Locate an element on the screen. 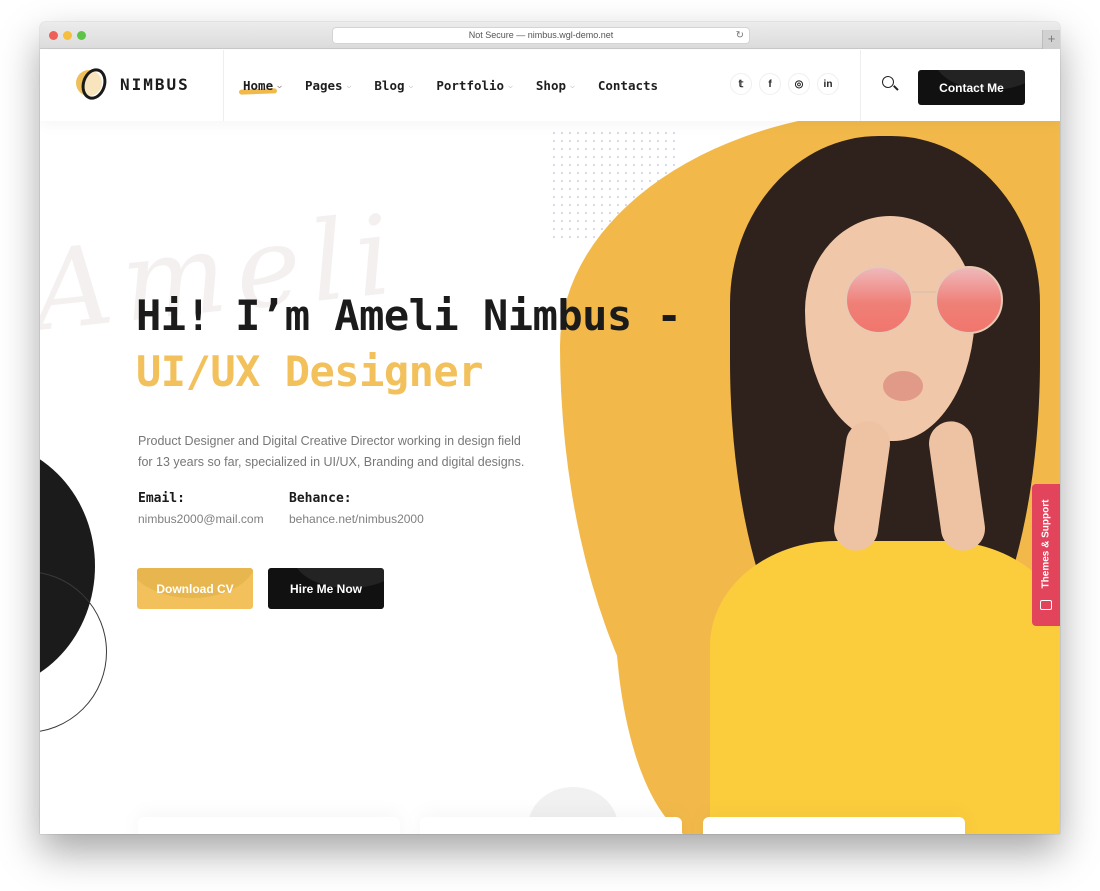 The width and height of the screenshot is (1100, 891). nav-item-pages: Pages ⌵ is located at coordinates (328, 85).